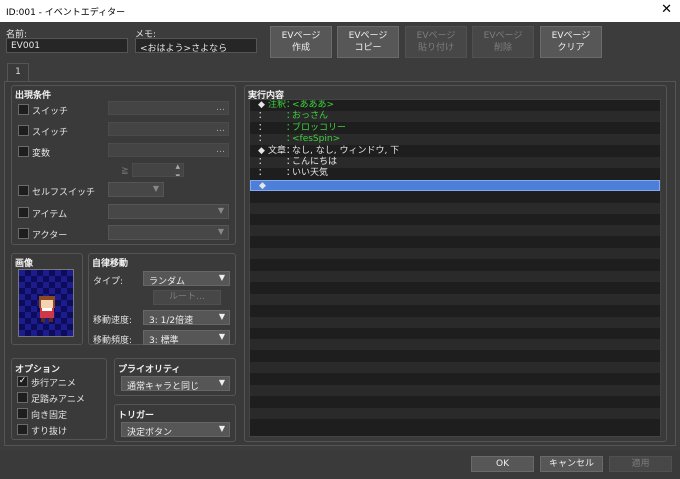 The width and height of the screenshot is (680, 479). Describe the element at coordinates (261, 105) in the screenshot. I see `diamond-icon: ◆` at that location.